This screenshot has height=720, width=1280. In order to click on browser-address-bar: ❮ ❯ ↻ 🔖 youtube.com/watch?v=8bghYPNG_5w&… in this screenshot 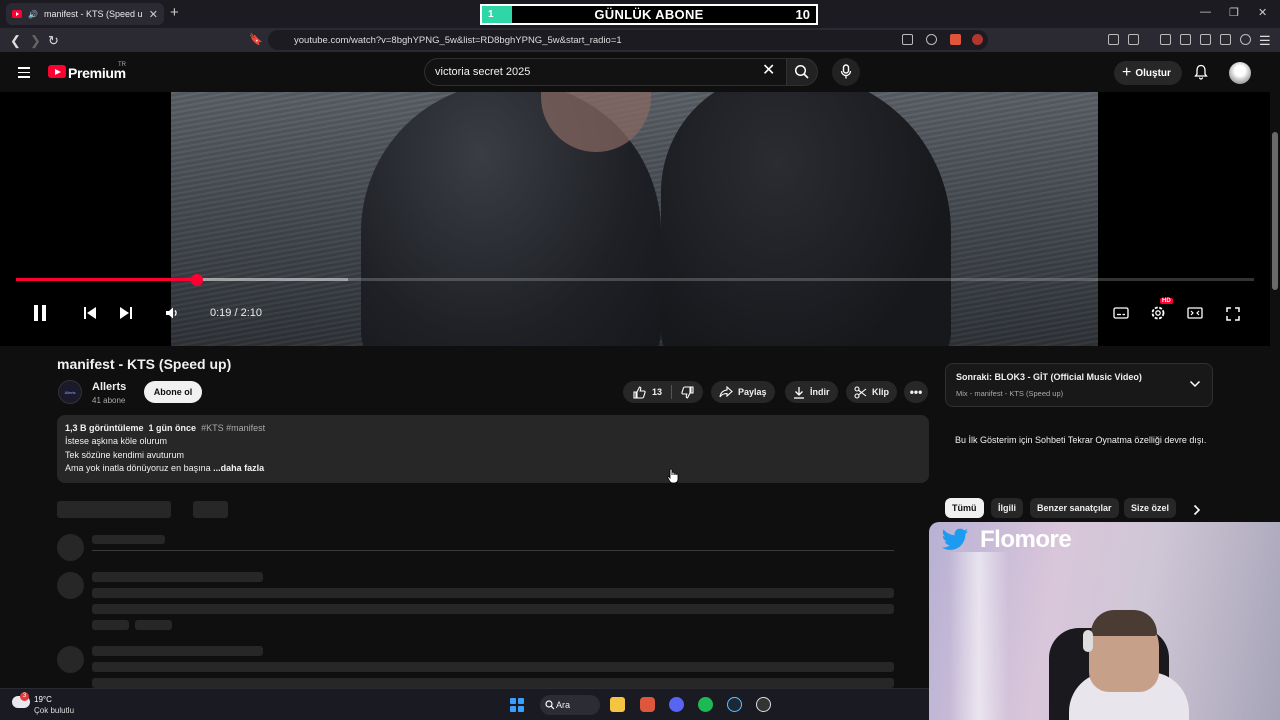, I will do `click(640, 40)`.